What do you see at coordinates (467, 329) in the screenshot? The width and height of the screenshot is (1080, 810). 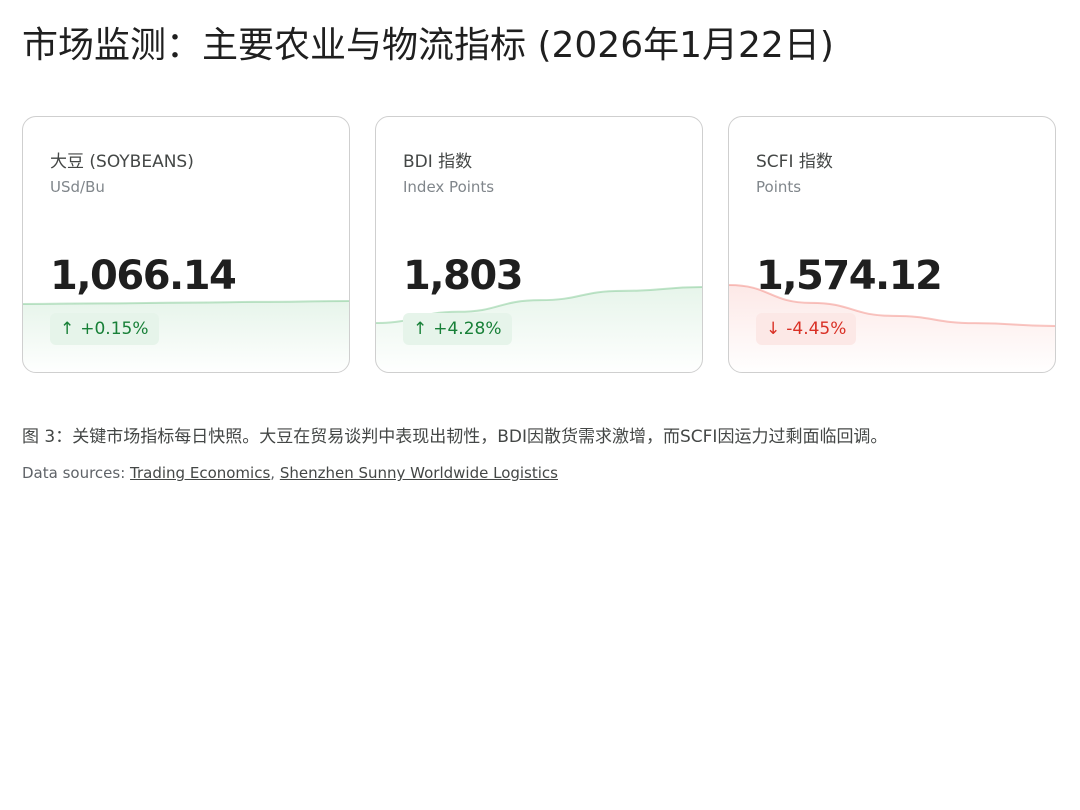 I see `change-value: +4.28%` at bounding box center [467, 329].